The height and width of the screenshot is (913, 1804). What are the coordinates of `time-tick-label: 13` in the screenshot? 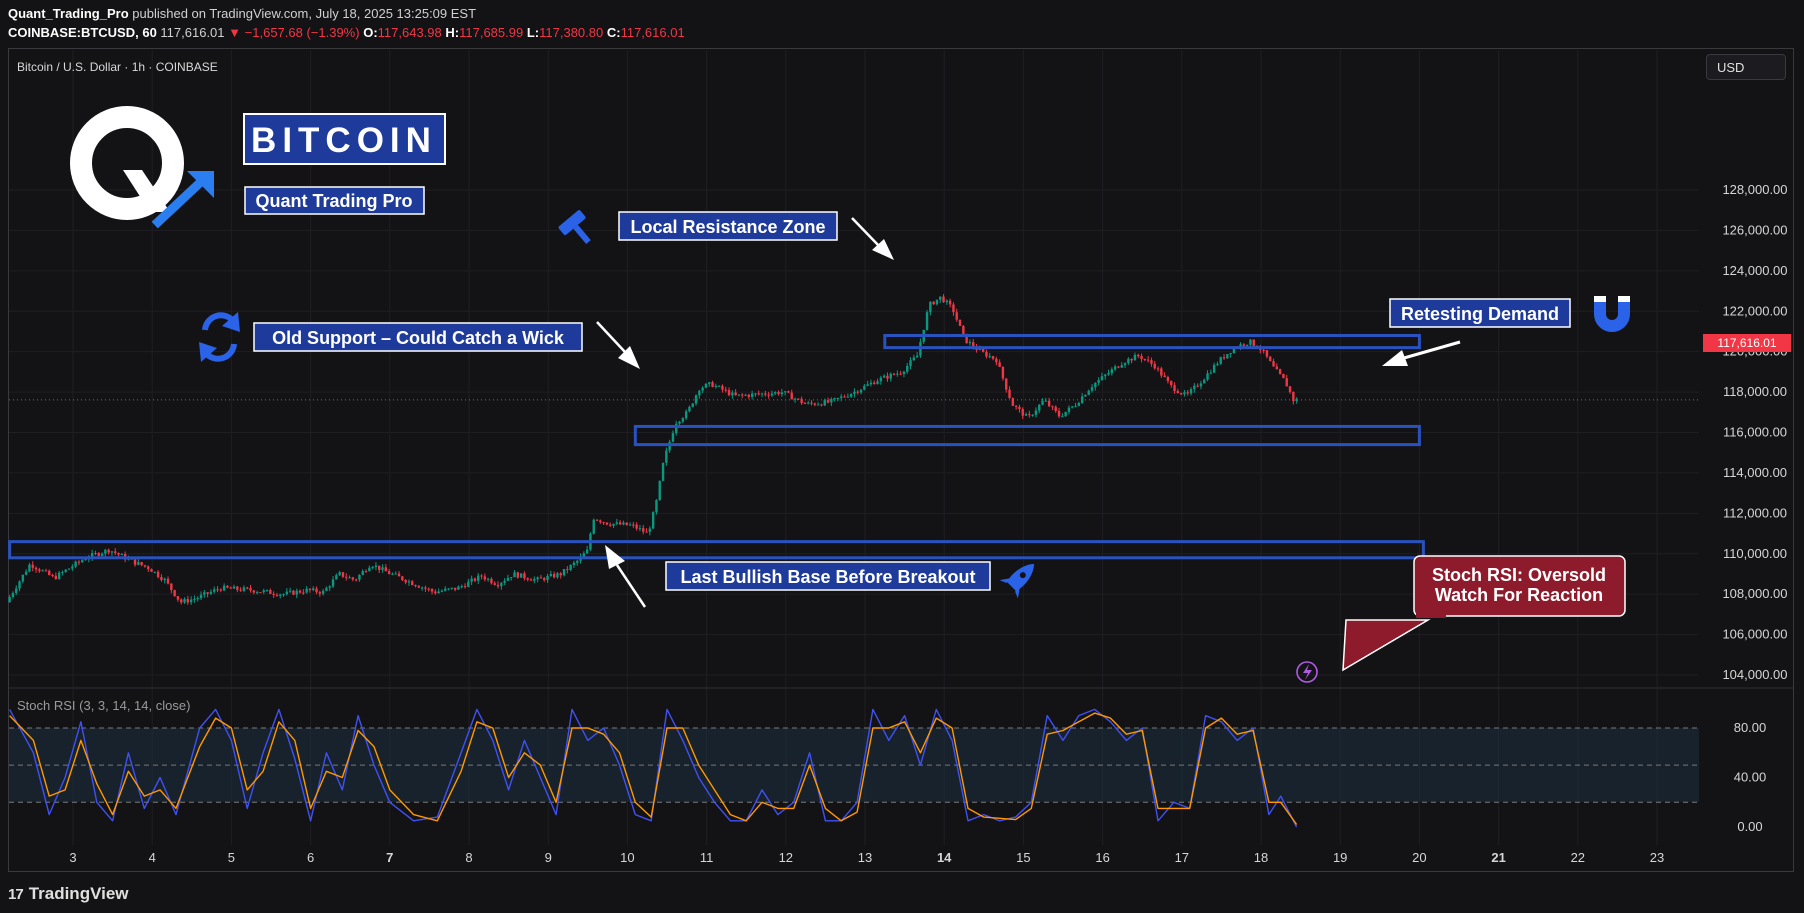 It's located at (865, 857).